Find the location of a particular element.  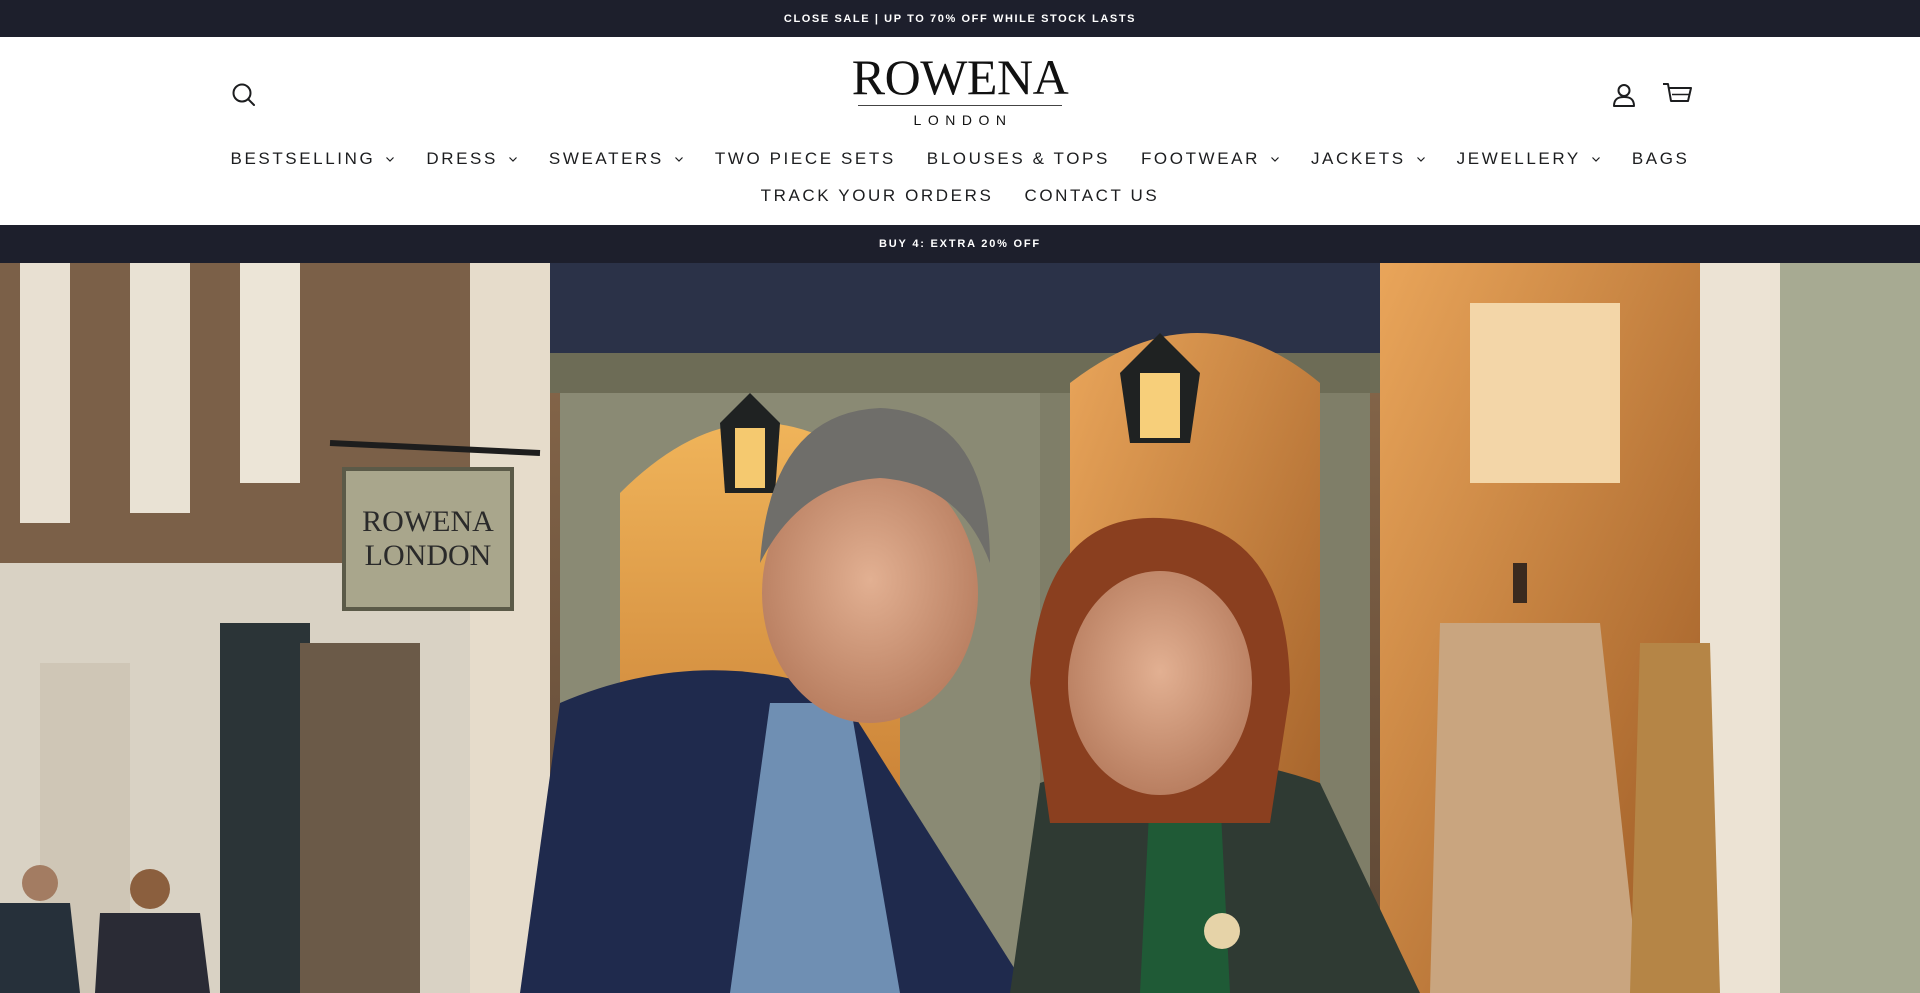

nav-item-label: BESTSELLING is located at coordinates (303, 158).